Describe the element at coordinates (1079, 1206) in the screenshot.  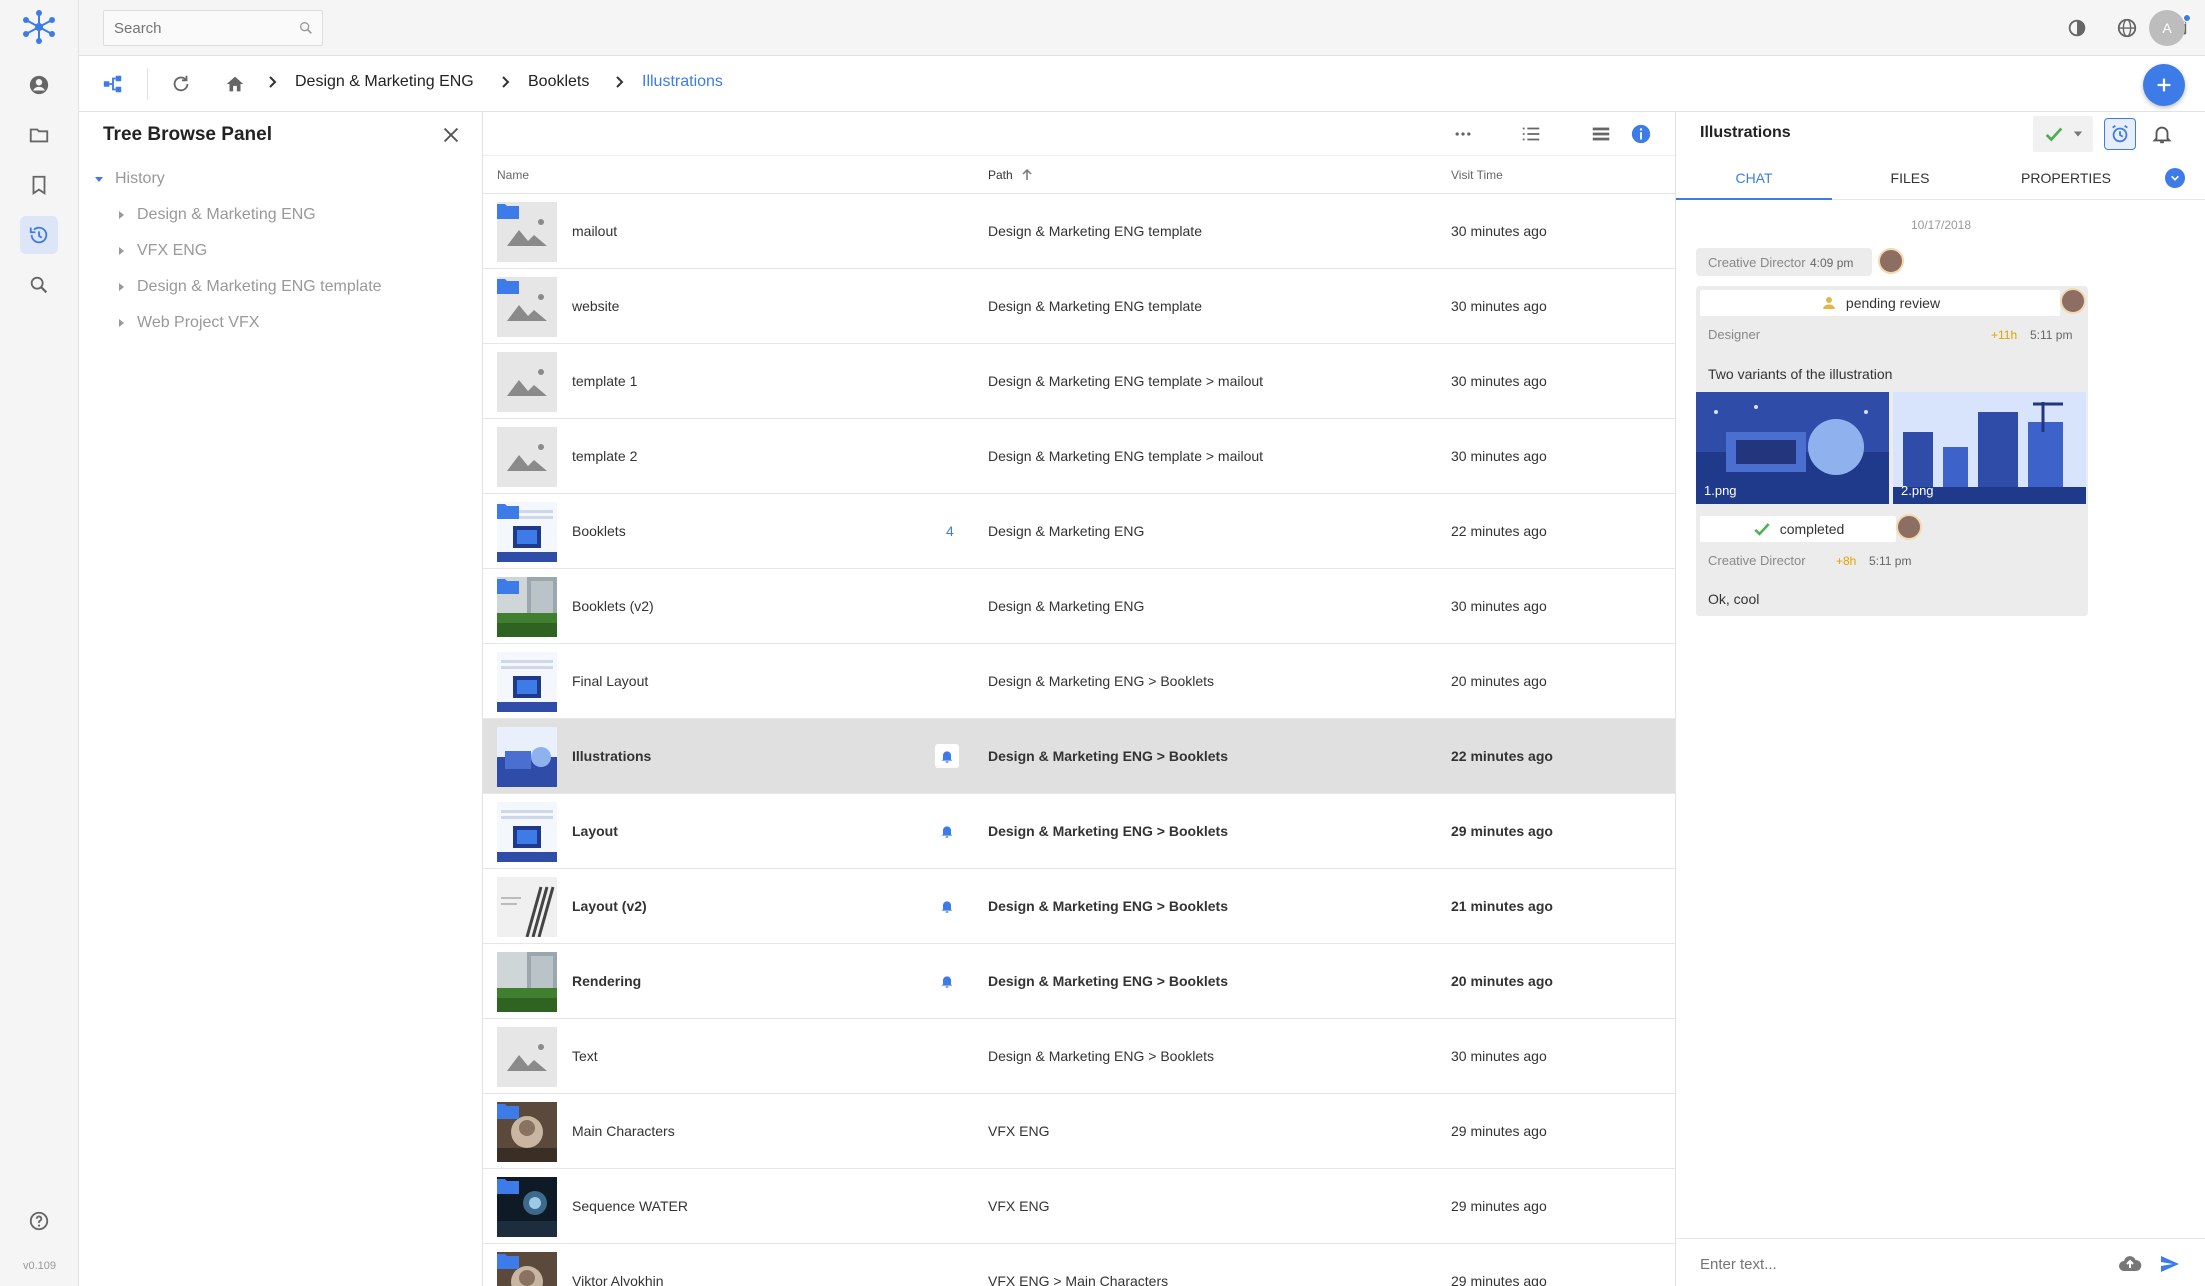
I see `table-row: Sequence WATER VFX ENG 29 minutes ago` at that location.